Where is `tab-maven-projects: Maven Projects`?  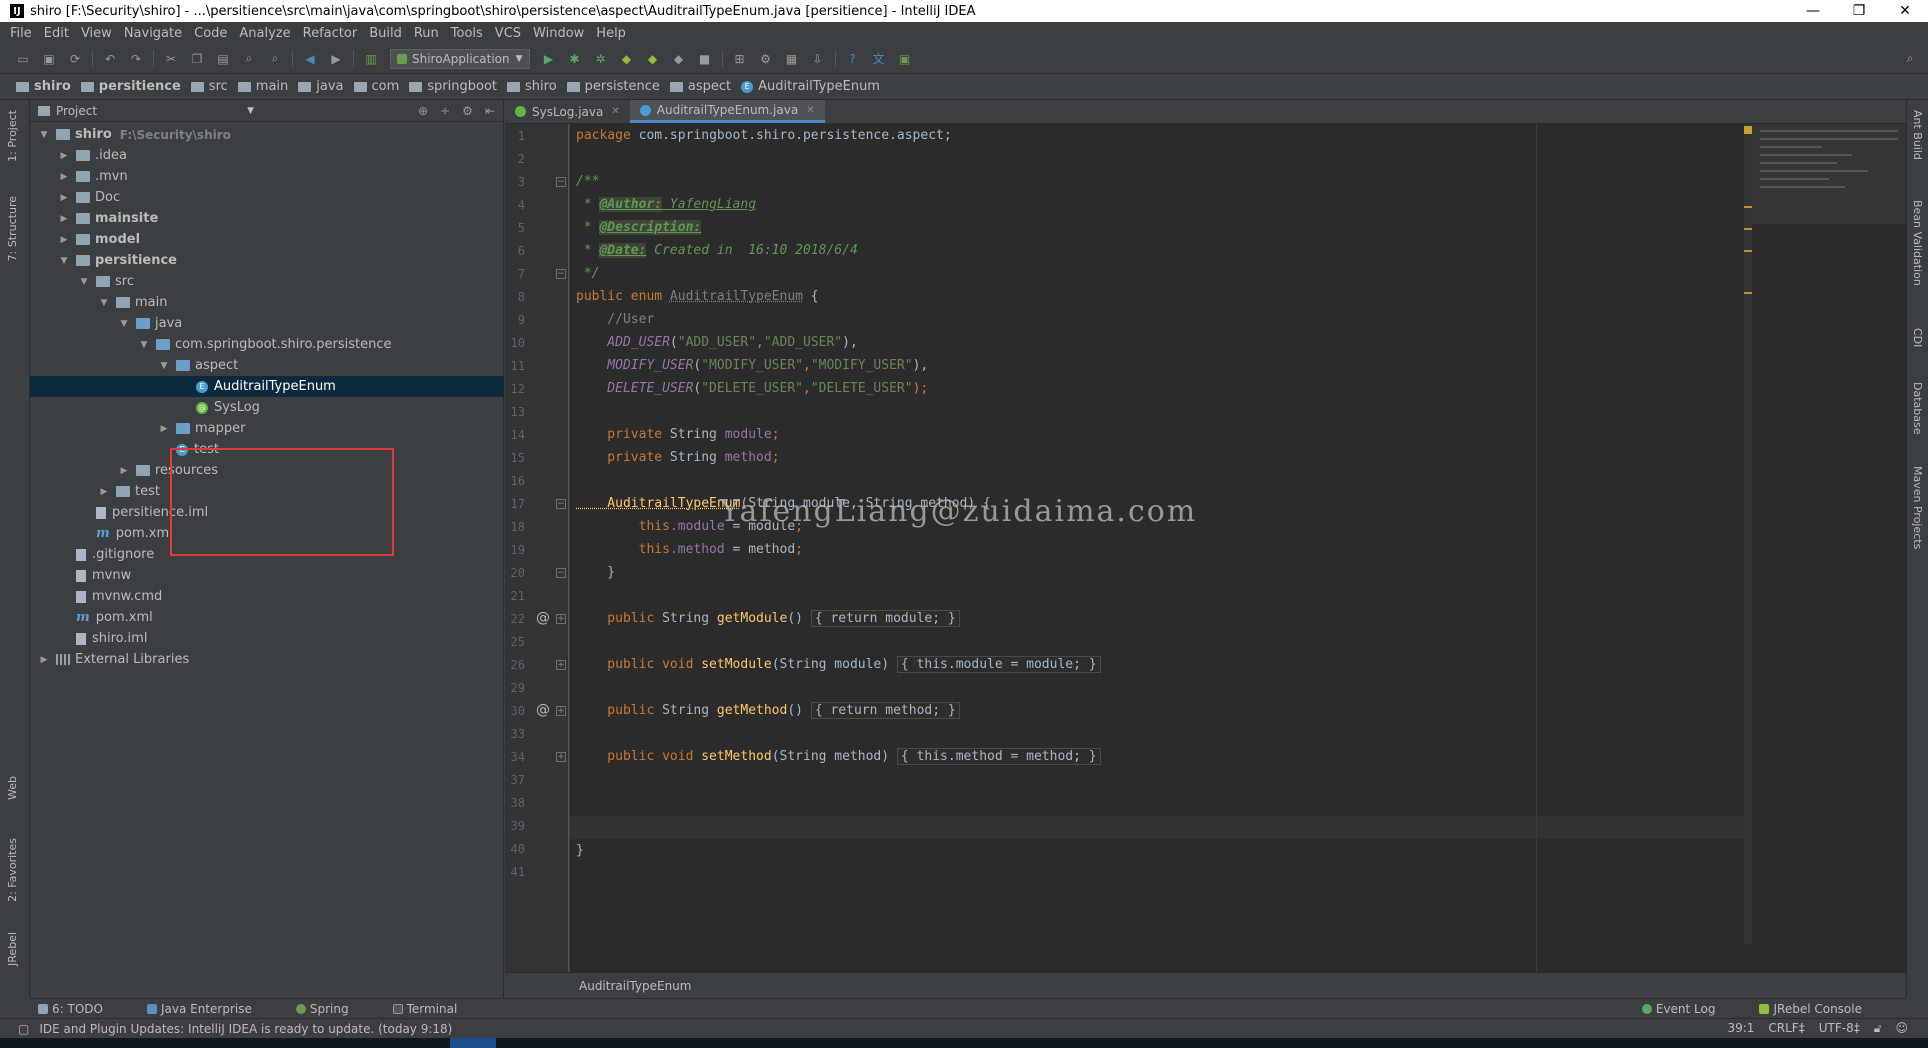 tab-maven-projects: Maven Projects is located at coordinates (1917, 507).